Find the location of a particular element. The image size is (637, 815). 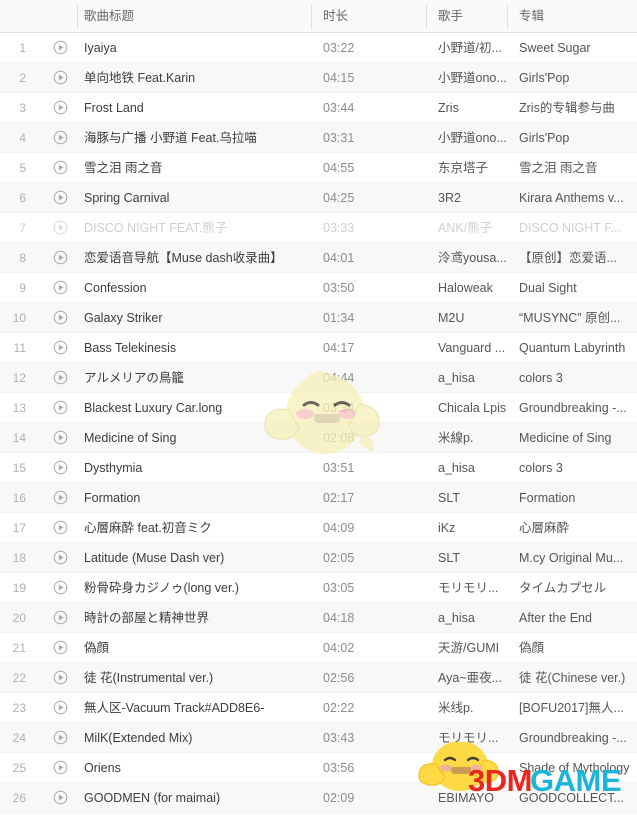

row-song-title: 恋爱语音导航【Muse dash收录曲】 is located at coordinates (195, 258).